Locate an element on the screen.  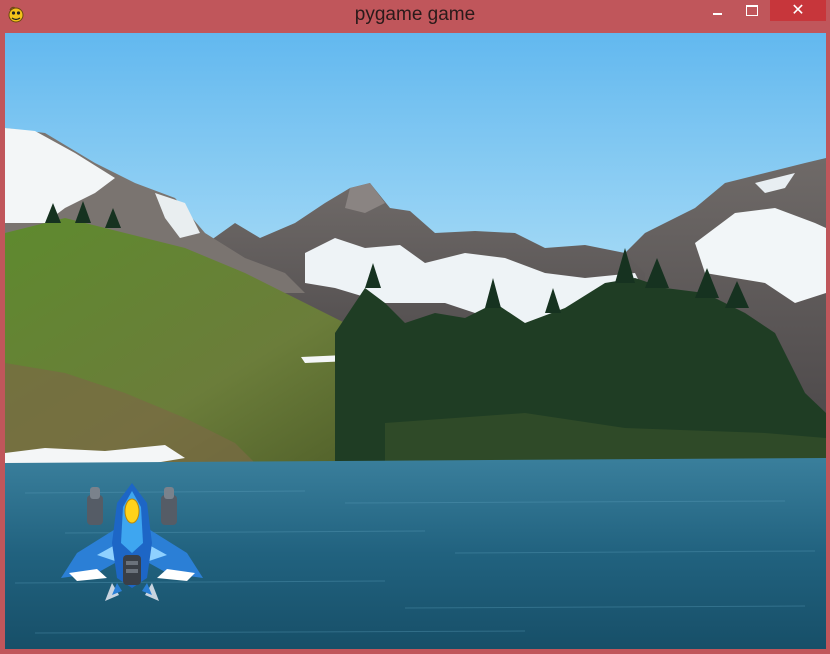
close-icon: ✕ is located at coordinates (798, 10).